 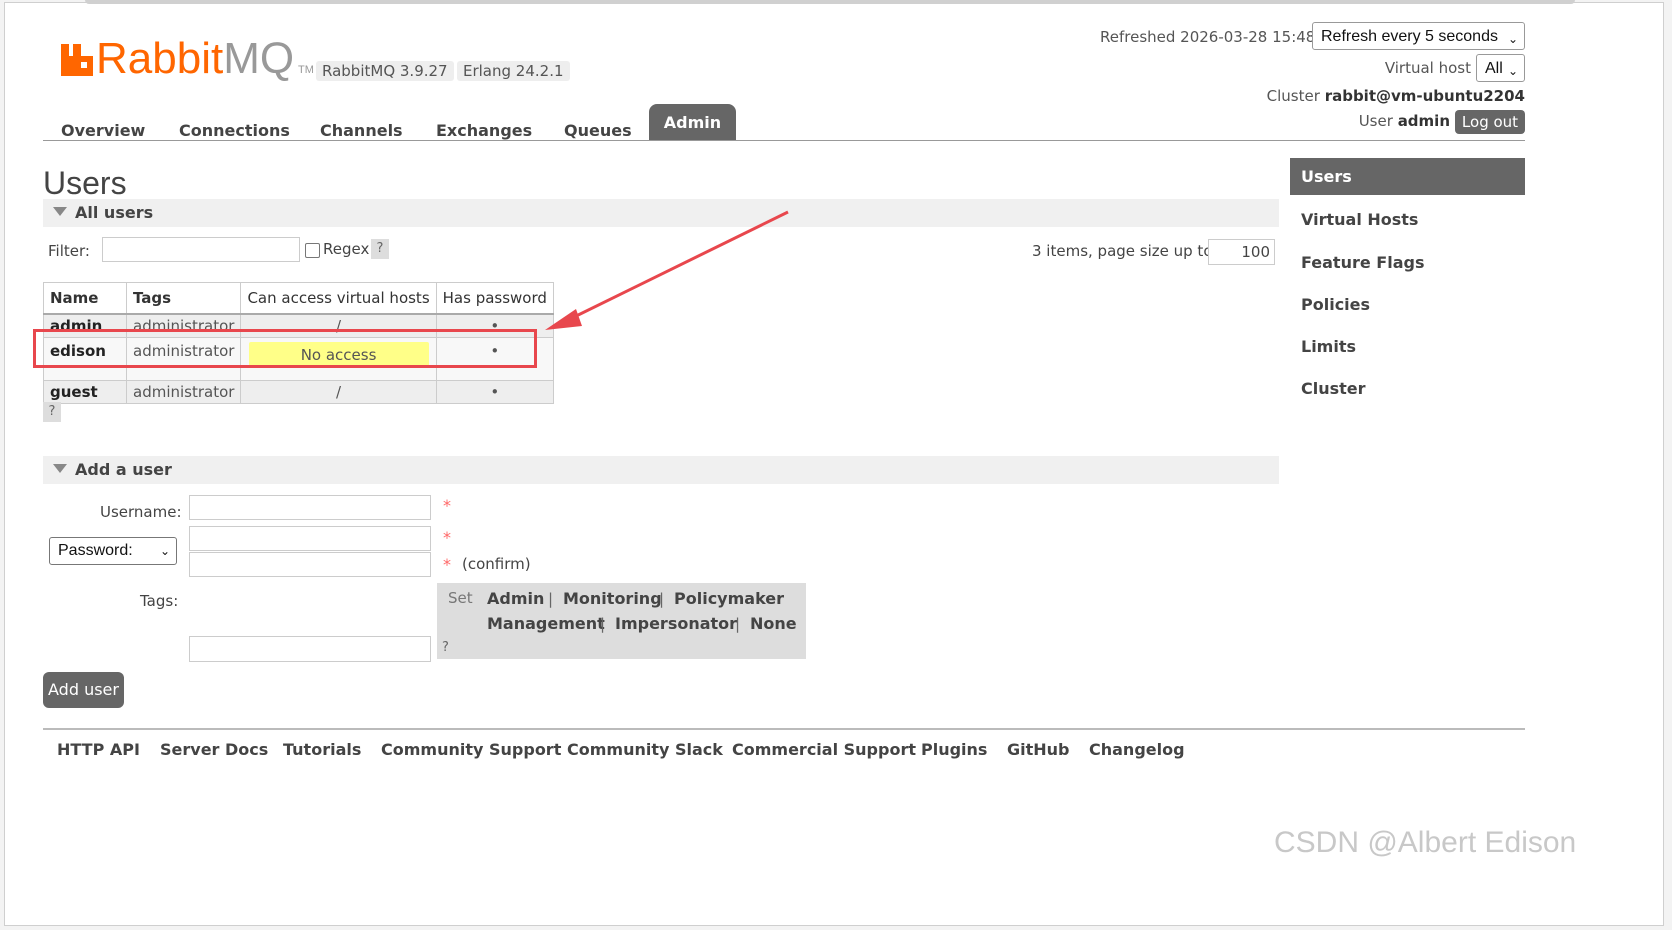 What do you see at coordinates (824, 749) in the screenshot?
I see `footer-link-commercial-support: Commercial Support` at bounding box center [824, 749].